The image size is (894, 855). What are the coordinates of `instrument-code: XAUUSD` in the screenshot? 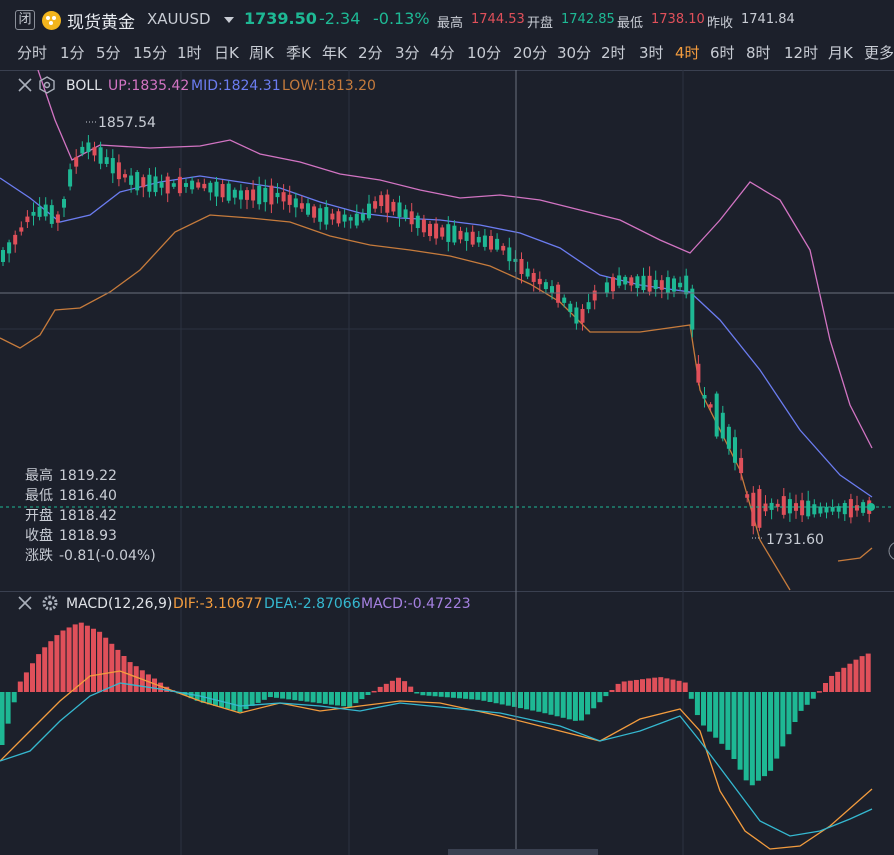 It's located at (179, 19).